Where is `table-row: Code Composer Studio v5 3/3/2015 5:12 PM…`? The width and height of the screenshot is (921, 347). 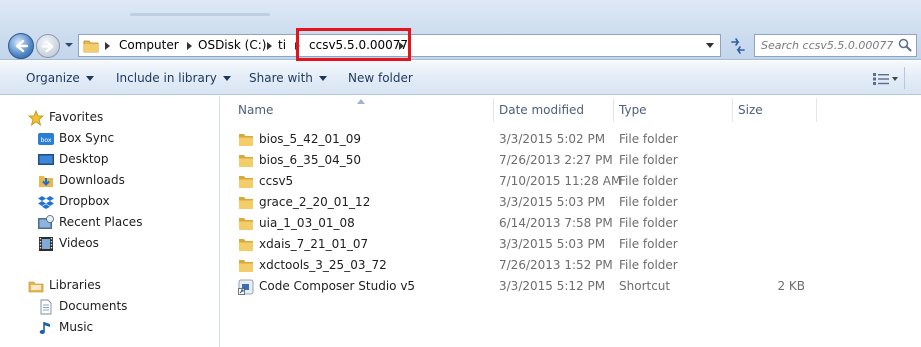 table-row: Code Composer Studio v5 3/3/2015 5:12 PM… is located at coordinates (571, 286).